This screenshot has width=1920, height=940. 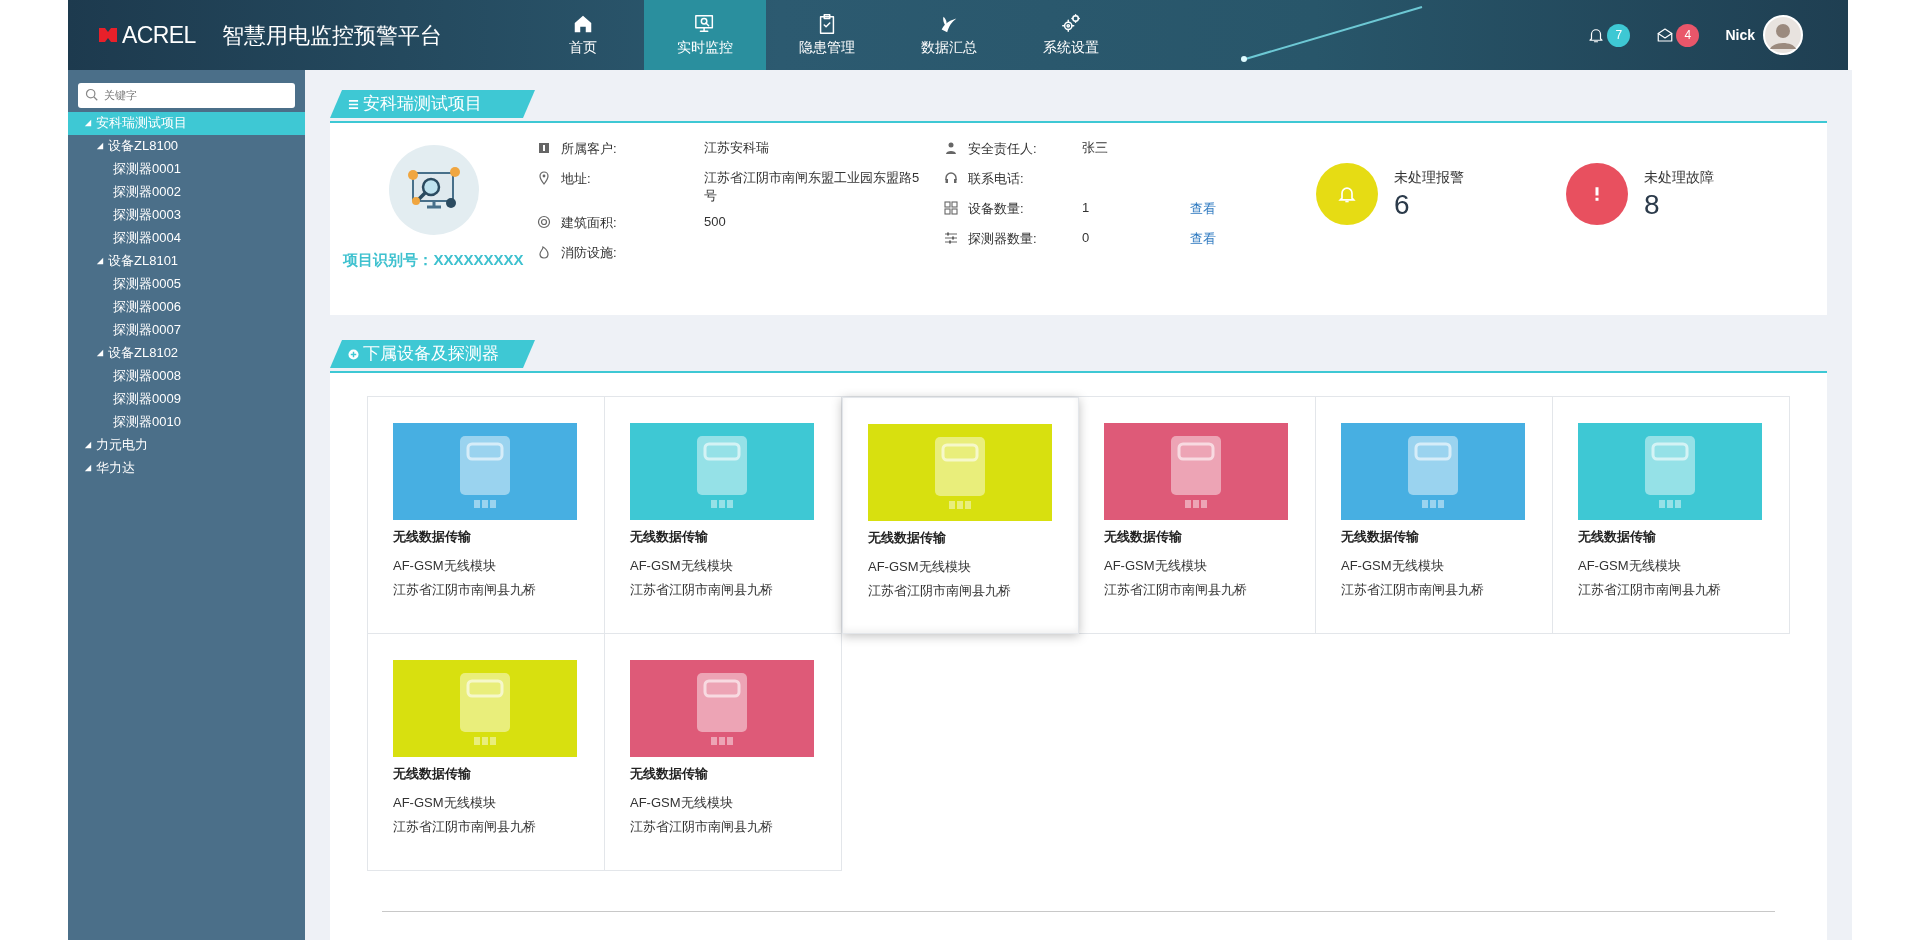 What do you see at coordinates (186, 284) in the screenshot?
I see `tree-item: 探测器0005` at bounding box center [186, 284].